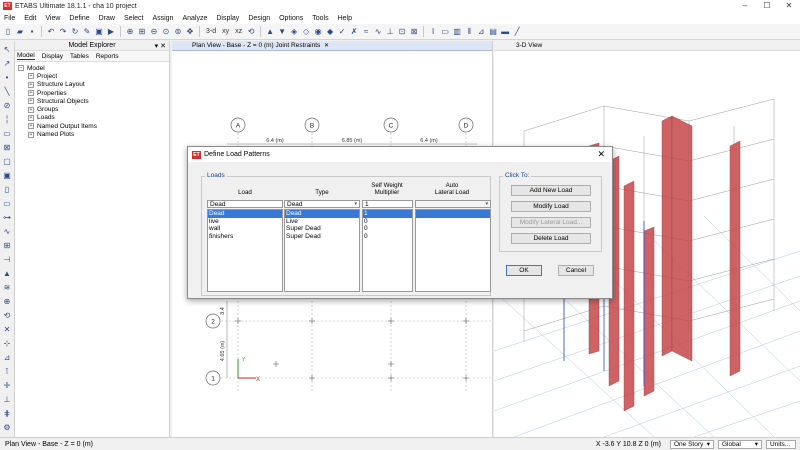  What do you see at coordinates (322, 222) in the screenshot?
I see `list-item: Live` at bounding box center [322, 222].